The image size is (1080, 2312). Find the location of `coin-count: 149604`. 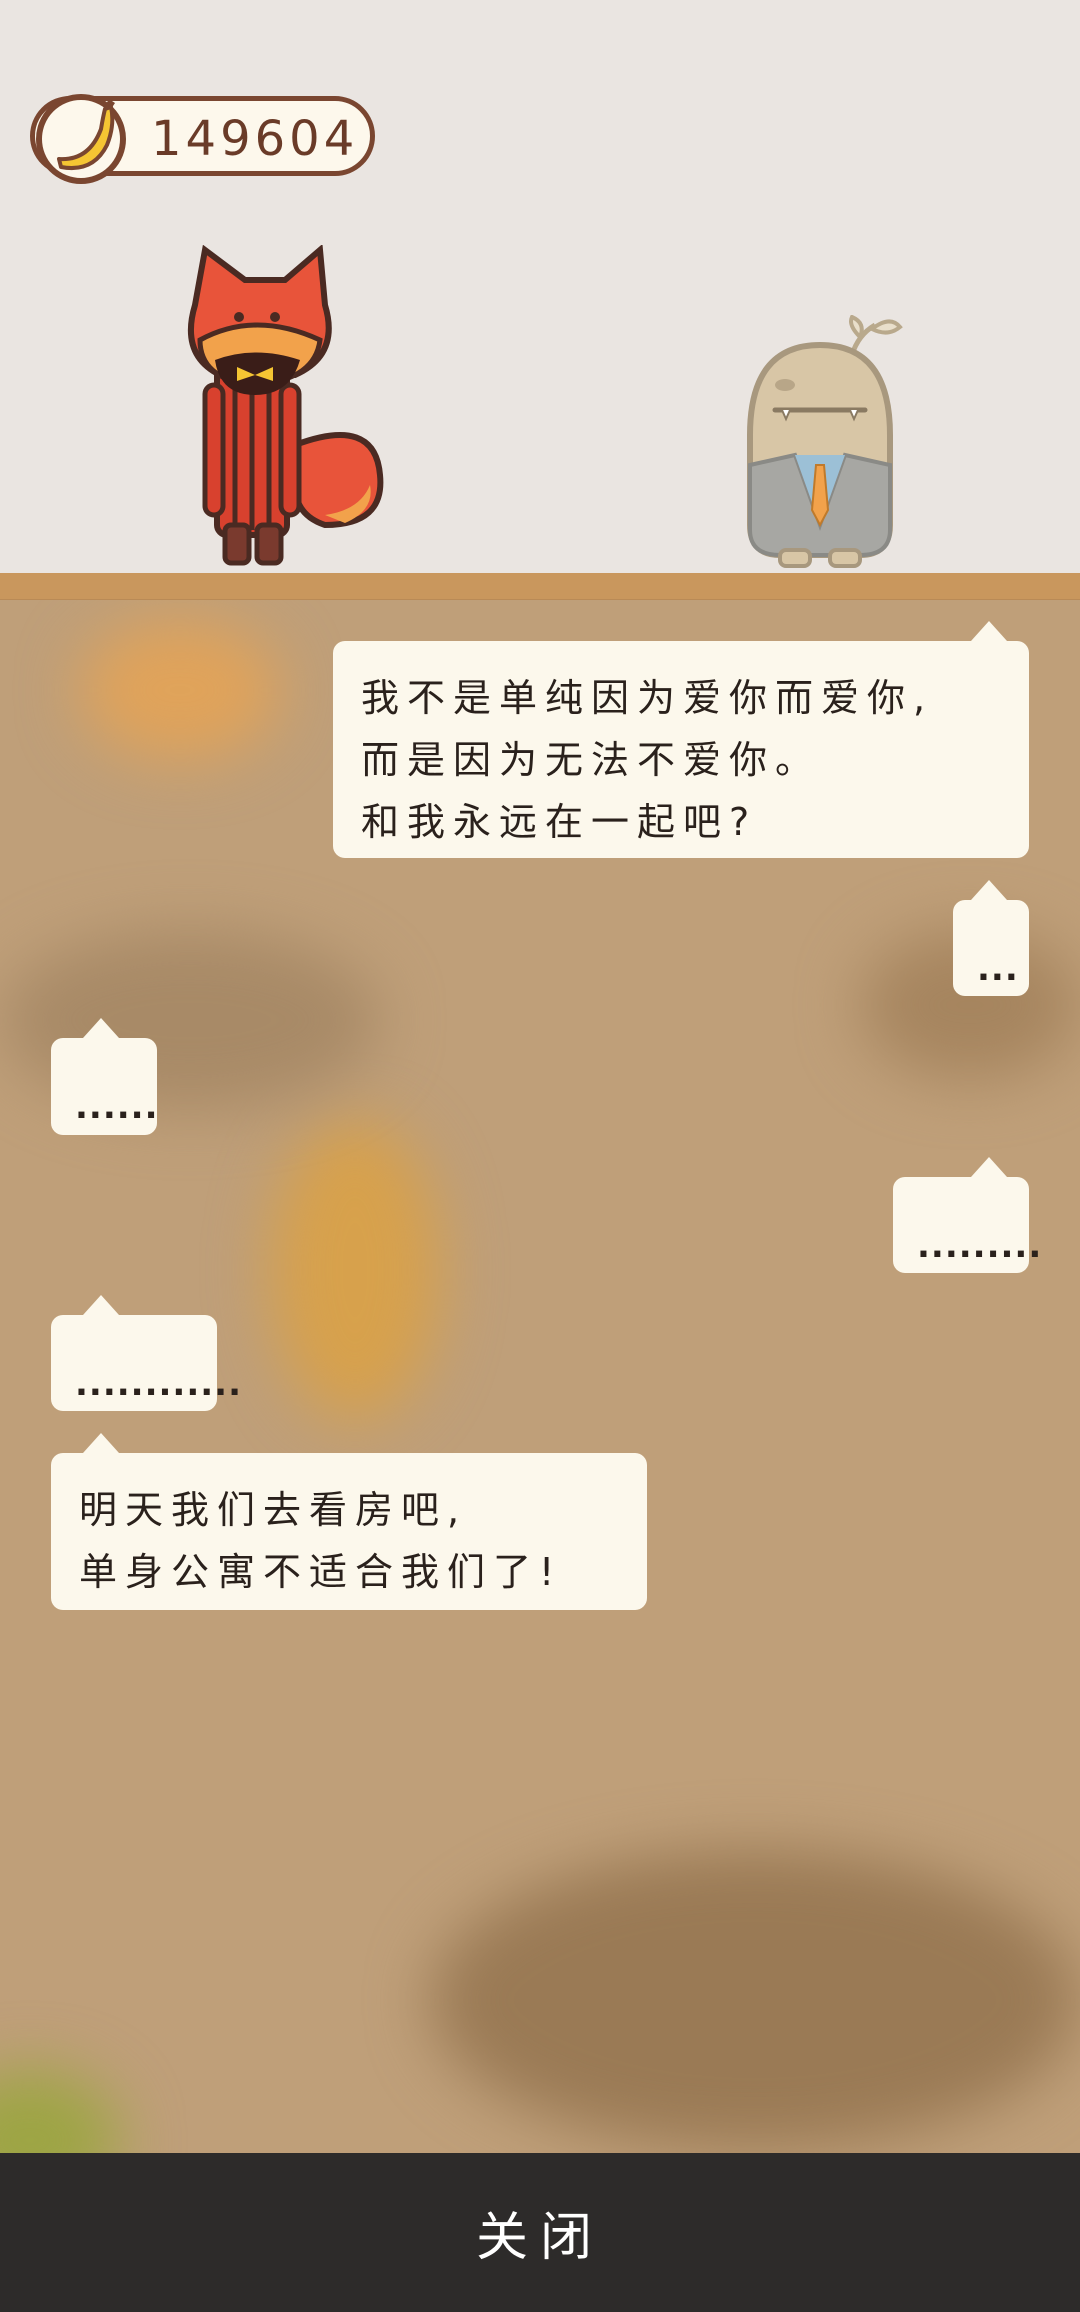

coin-count: 149604 is located at coordinates (255, 139).